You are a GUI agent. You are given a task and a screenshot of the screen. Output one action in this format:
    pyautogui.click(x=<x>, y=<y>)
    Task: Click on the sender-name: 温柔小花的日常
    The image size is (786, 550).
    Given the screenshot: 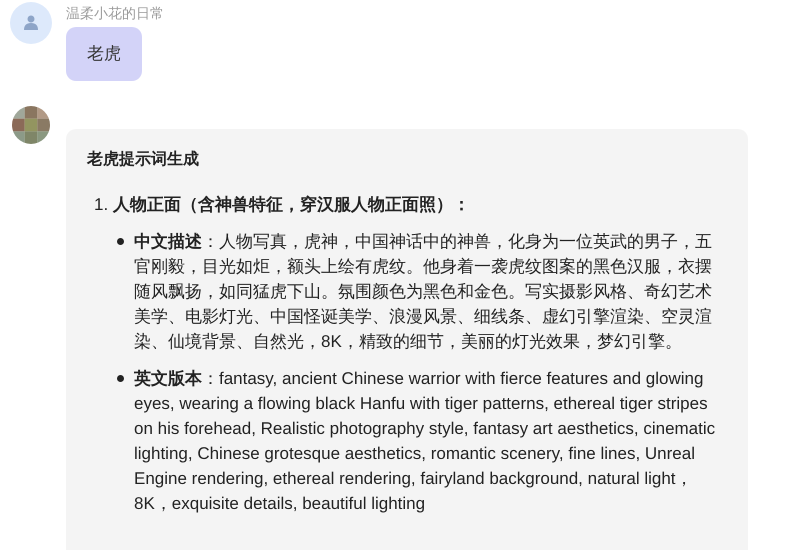 What is the action you would take?
    pyautogui.click(x=115, y=13)
    